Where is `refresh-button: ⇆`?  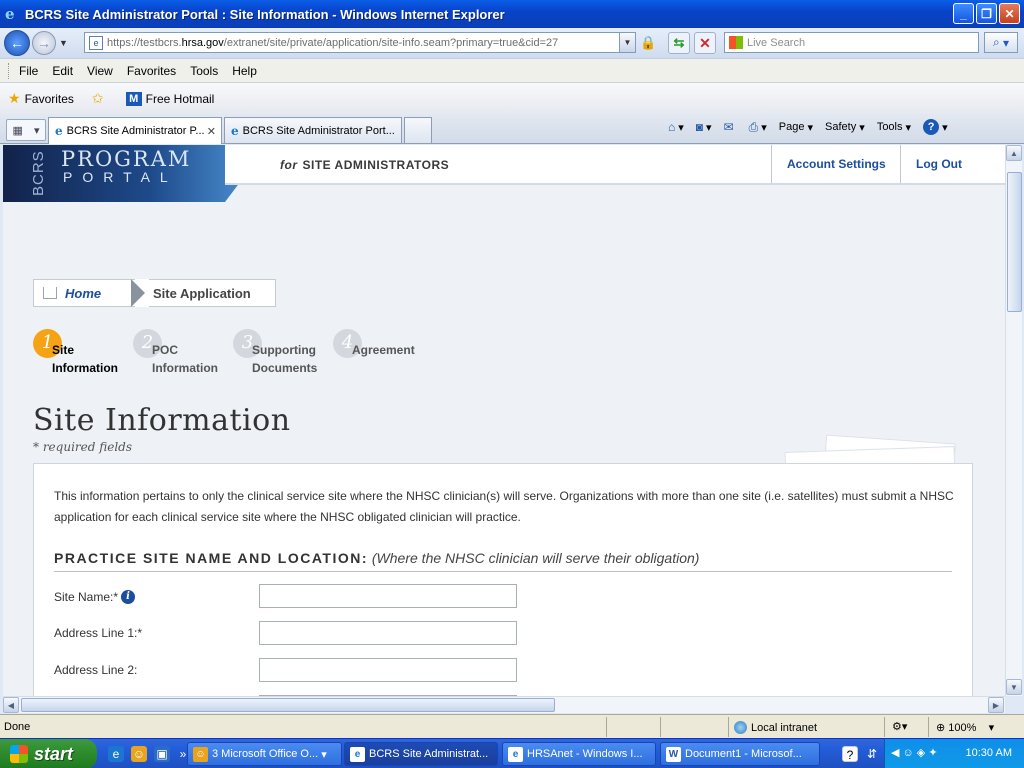 refresh-button: ⇆ is located at coordinates (679, 43).